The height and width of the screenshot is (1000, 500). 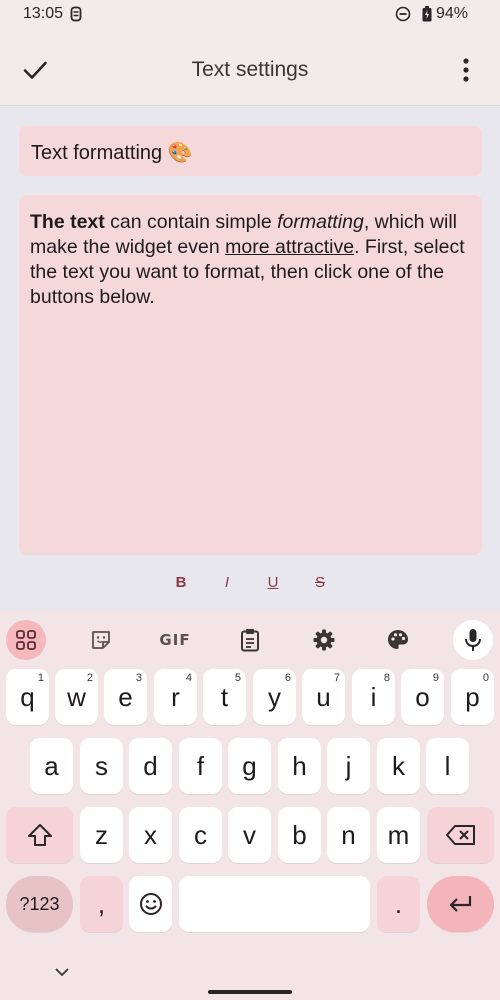 What do you see at coordinates (76, 16) in the screenshot?
I see `notification-icon` at bounding box center [76, 16].